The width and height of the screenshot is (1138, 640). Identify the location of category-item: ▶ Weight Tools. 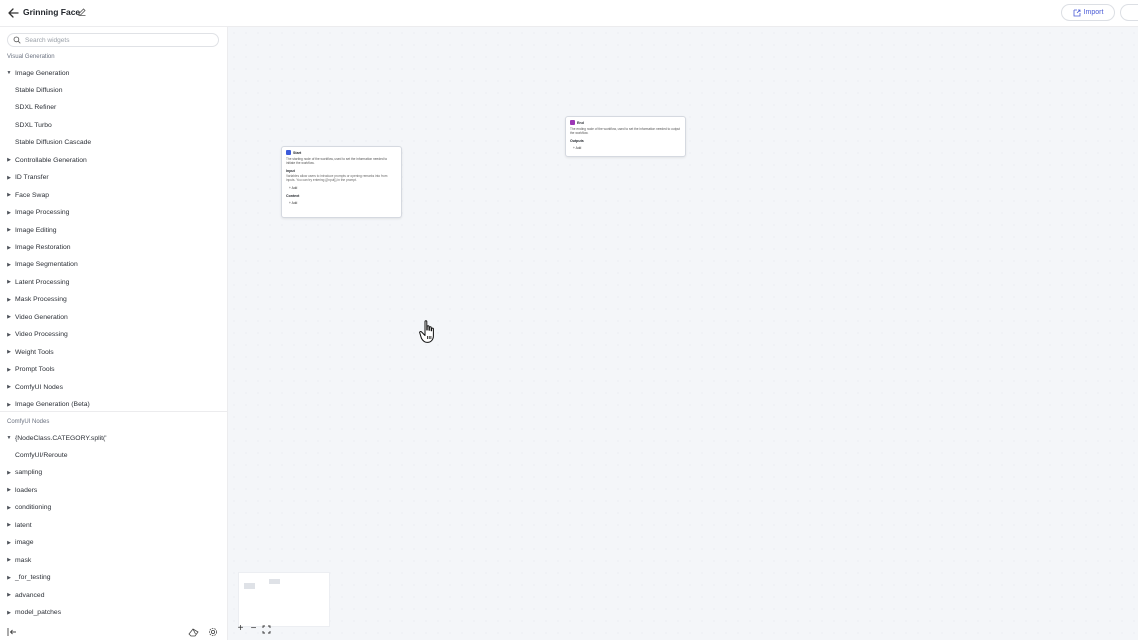
(112, 352).